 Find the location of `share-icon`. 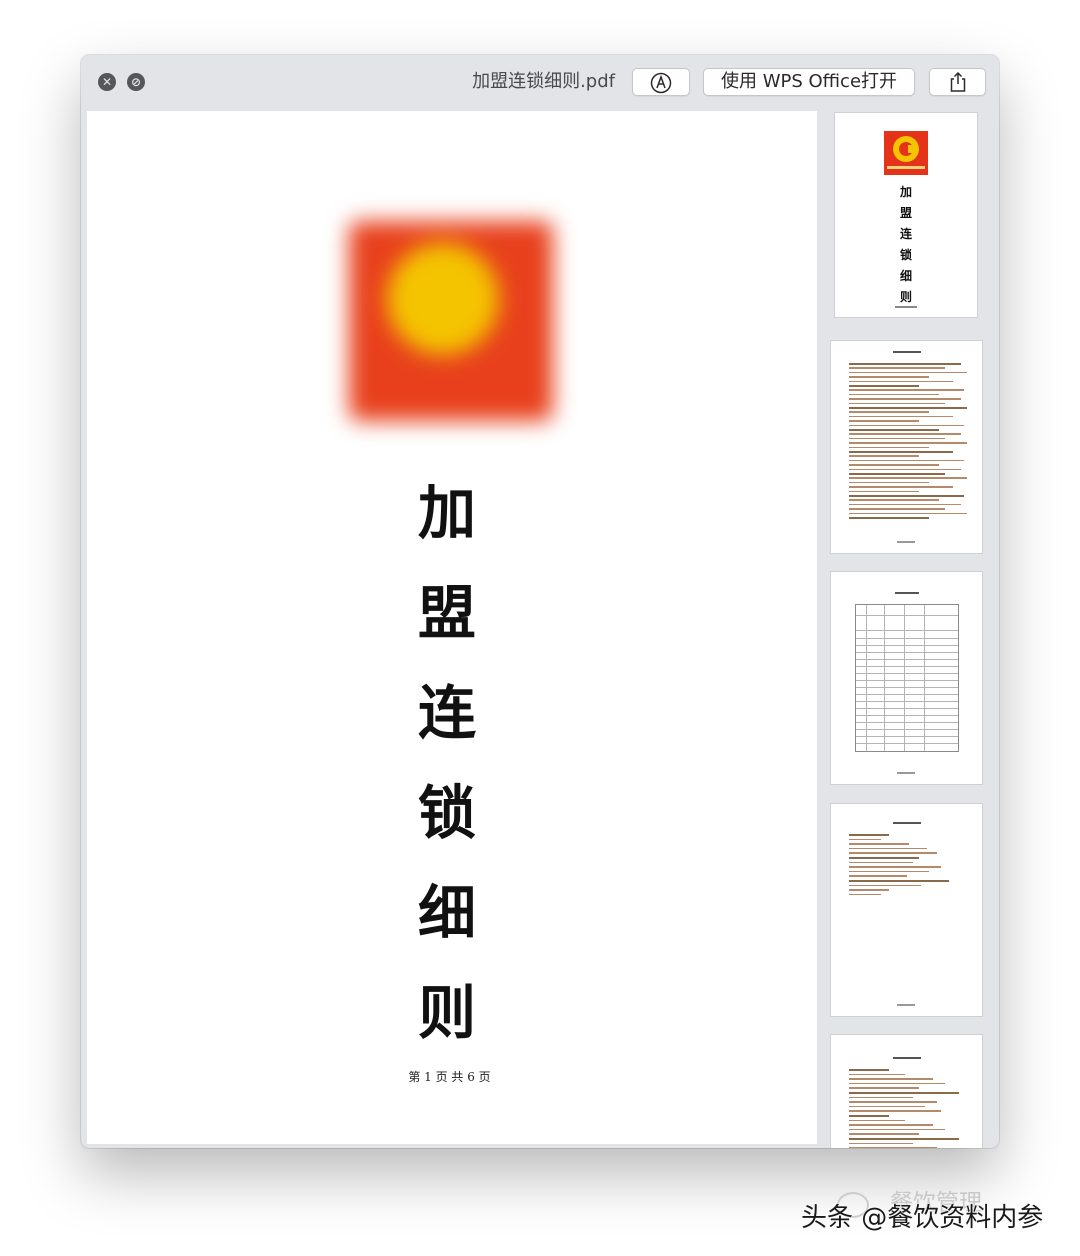

share-icon is located at coordinates (957, 81).